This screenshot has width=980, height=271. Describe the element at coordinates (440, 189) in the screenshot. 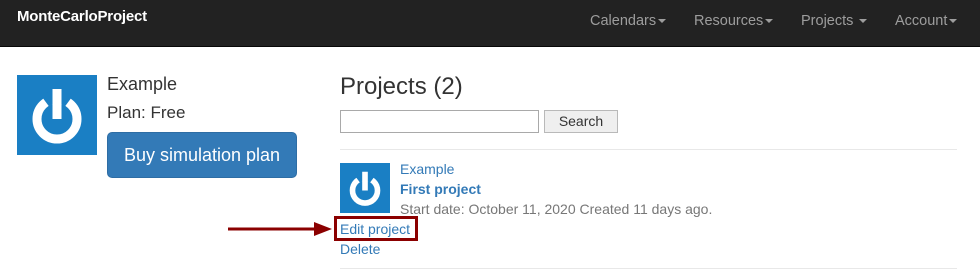

I see `project-name-link: First project` at that location.